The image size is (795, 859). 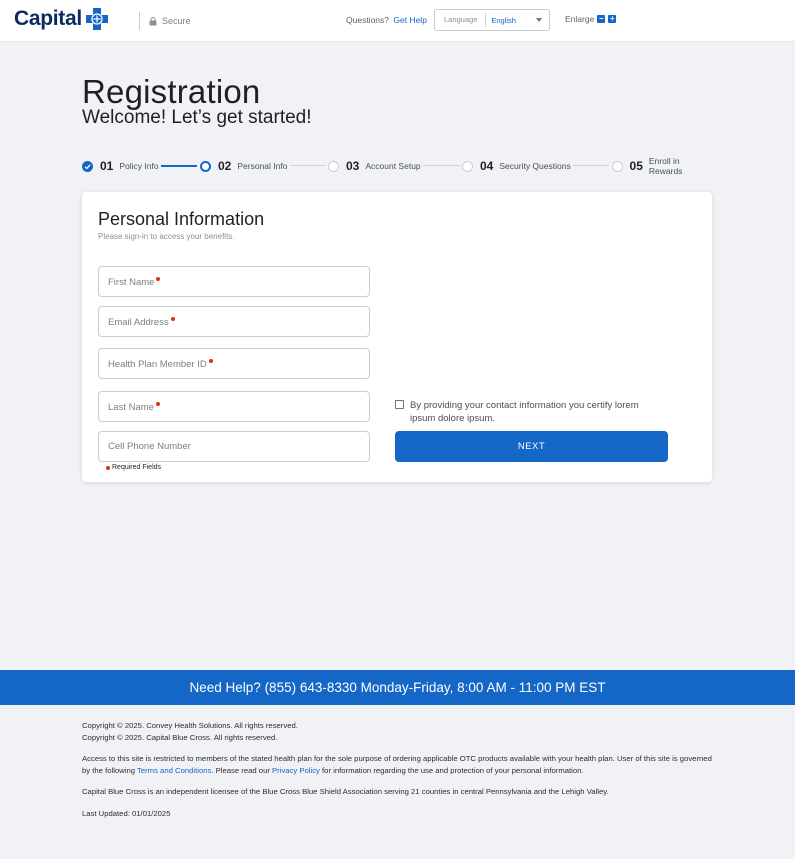 What do you see at coordinates (166, 236) in the screenshot?
I see `card-subtitle: Please sign-in to access your benefits.` at bounding box center [166, 236].